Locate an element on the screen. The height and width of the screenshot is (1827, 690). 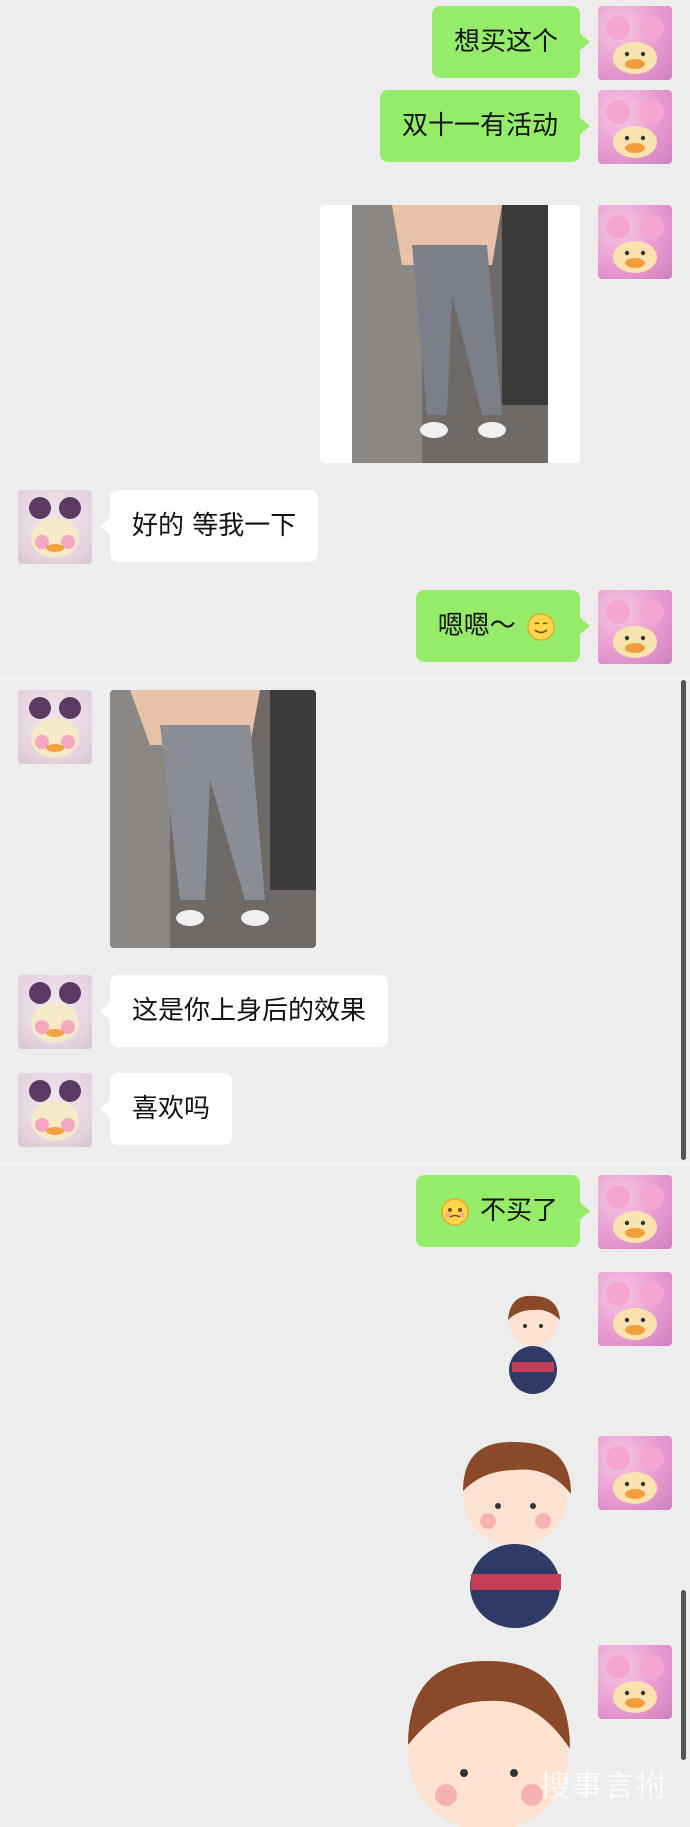
message-bubble-sent: 不买了 is located at coordinates (503, 1211).